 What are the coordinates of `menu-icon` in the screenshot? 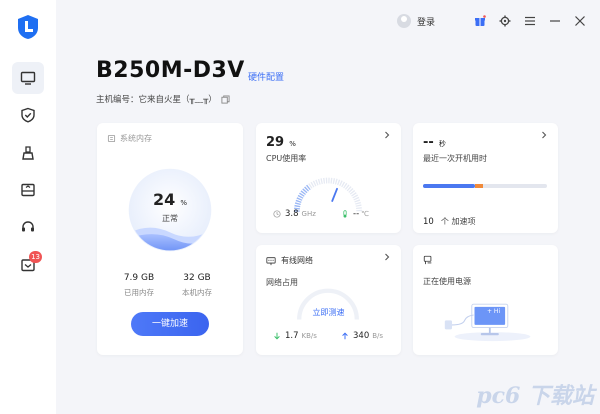 It's located at (530, 21).